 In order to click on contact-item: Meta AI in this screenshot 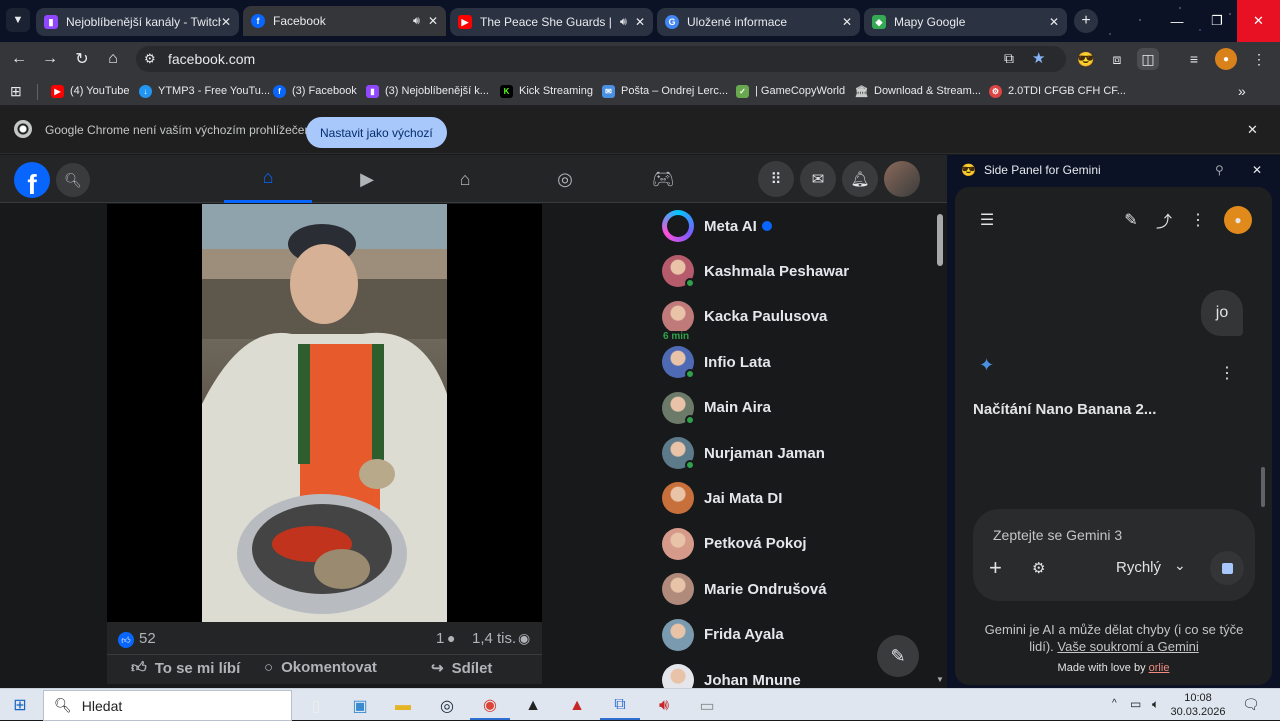, I will do `click(797, 226)`.